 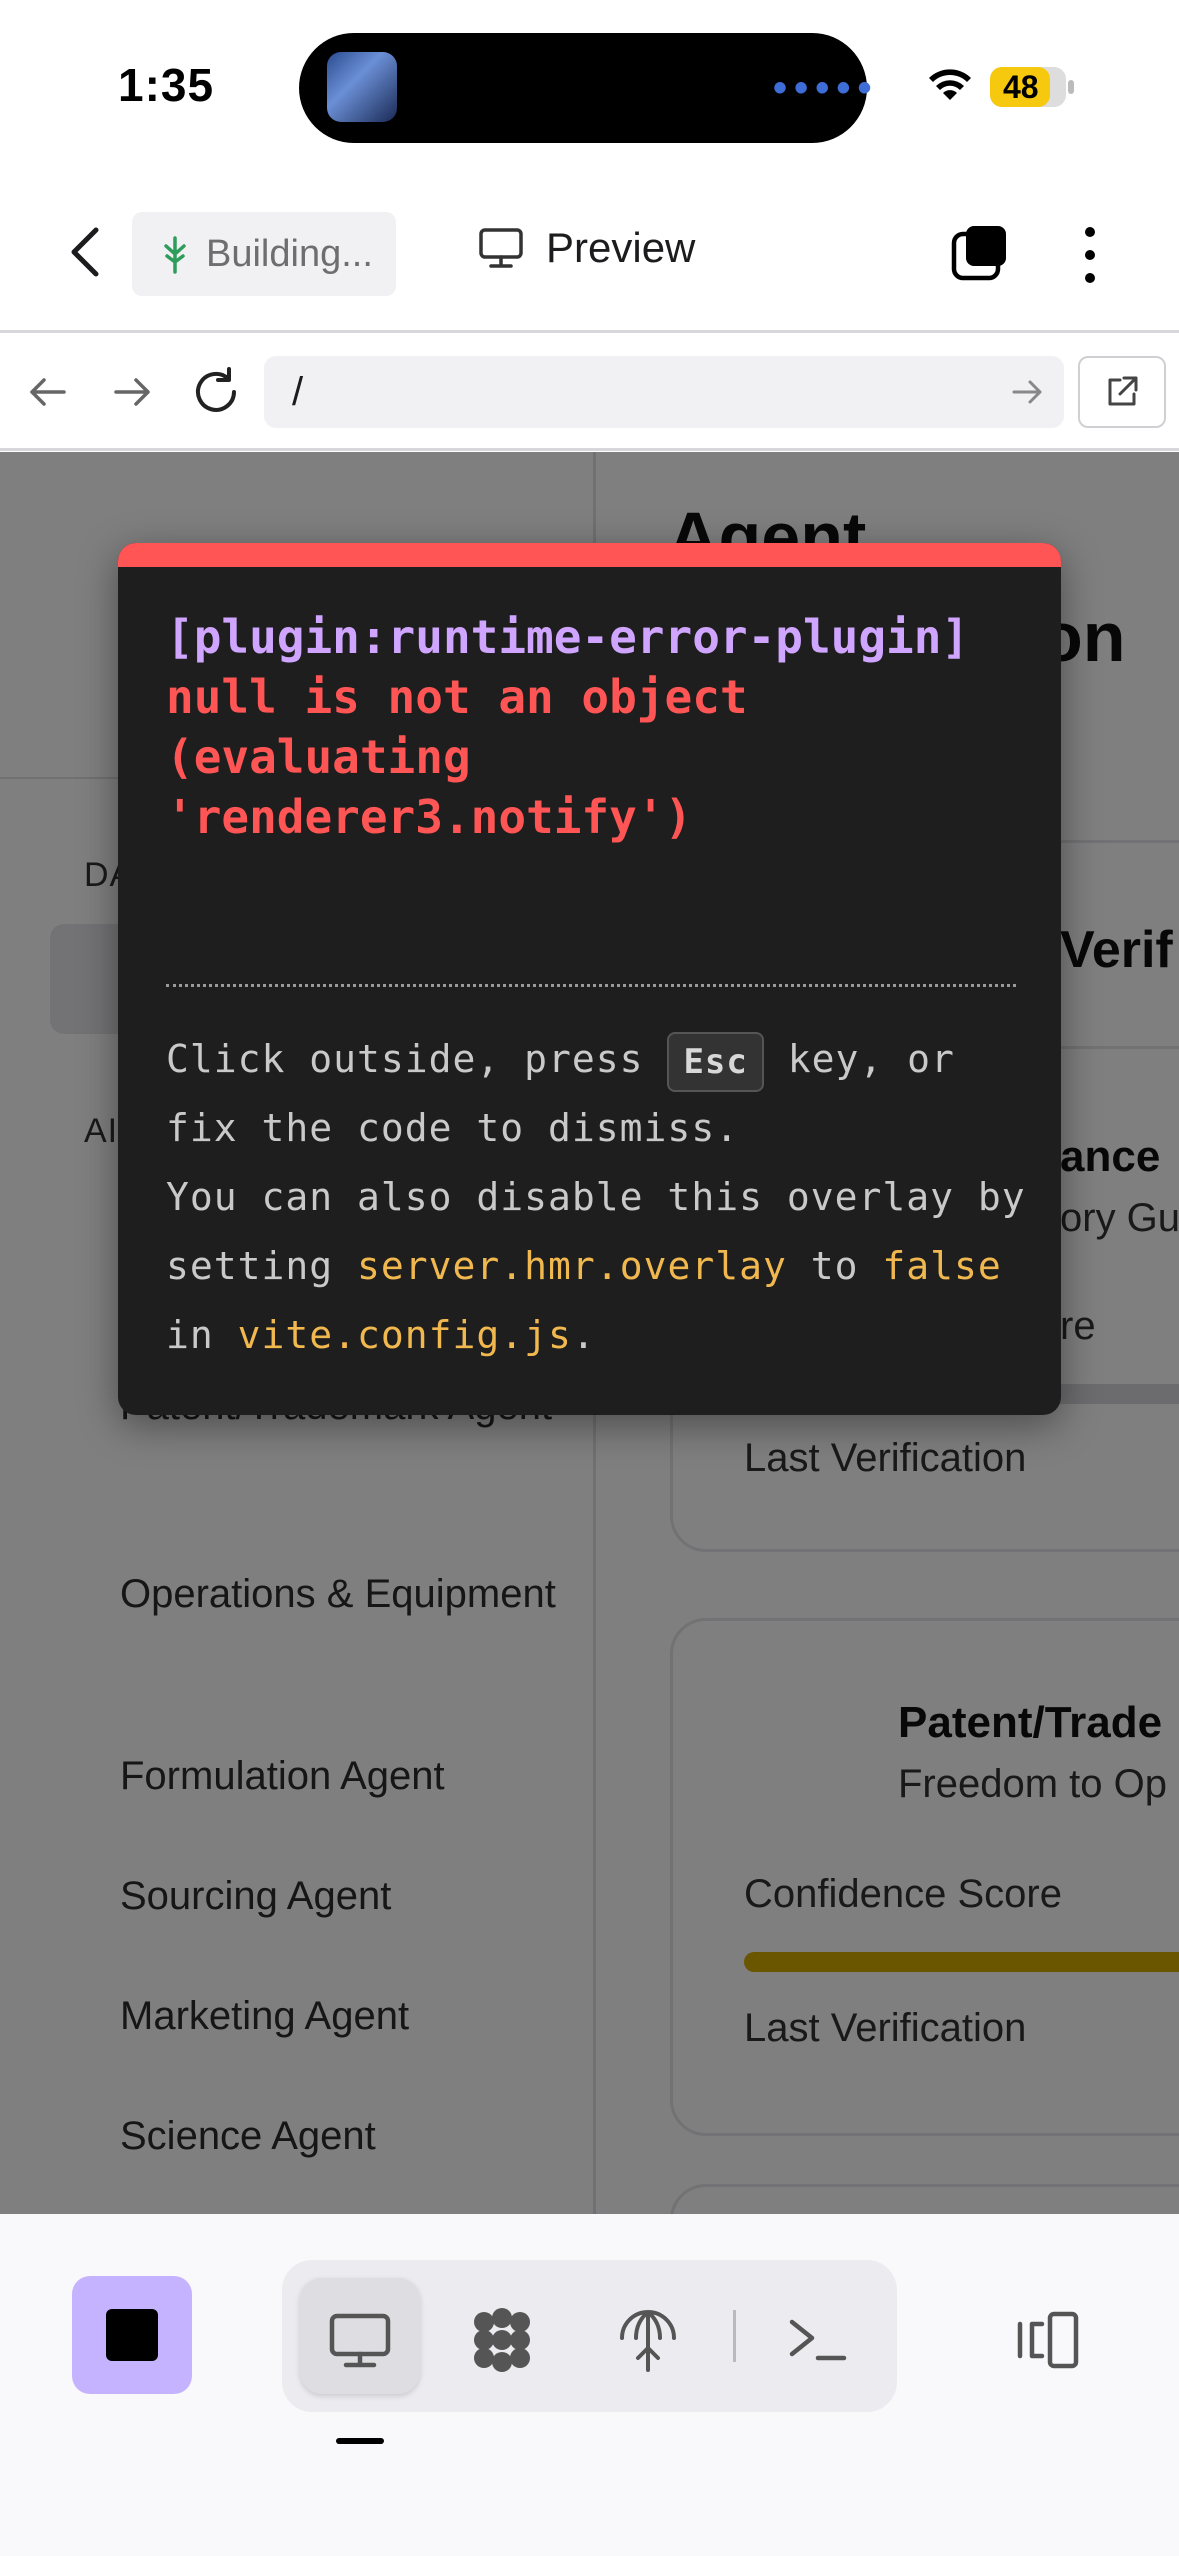 I want to click on now-playing-artwork, so click(x=362, y=87).